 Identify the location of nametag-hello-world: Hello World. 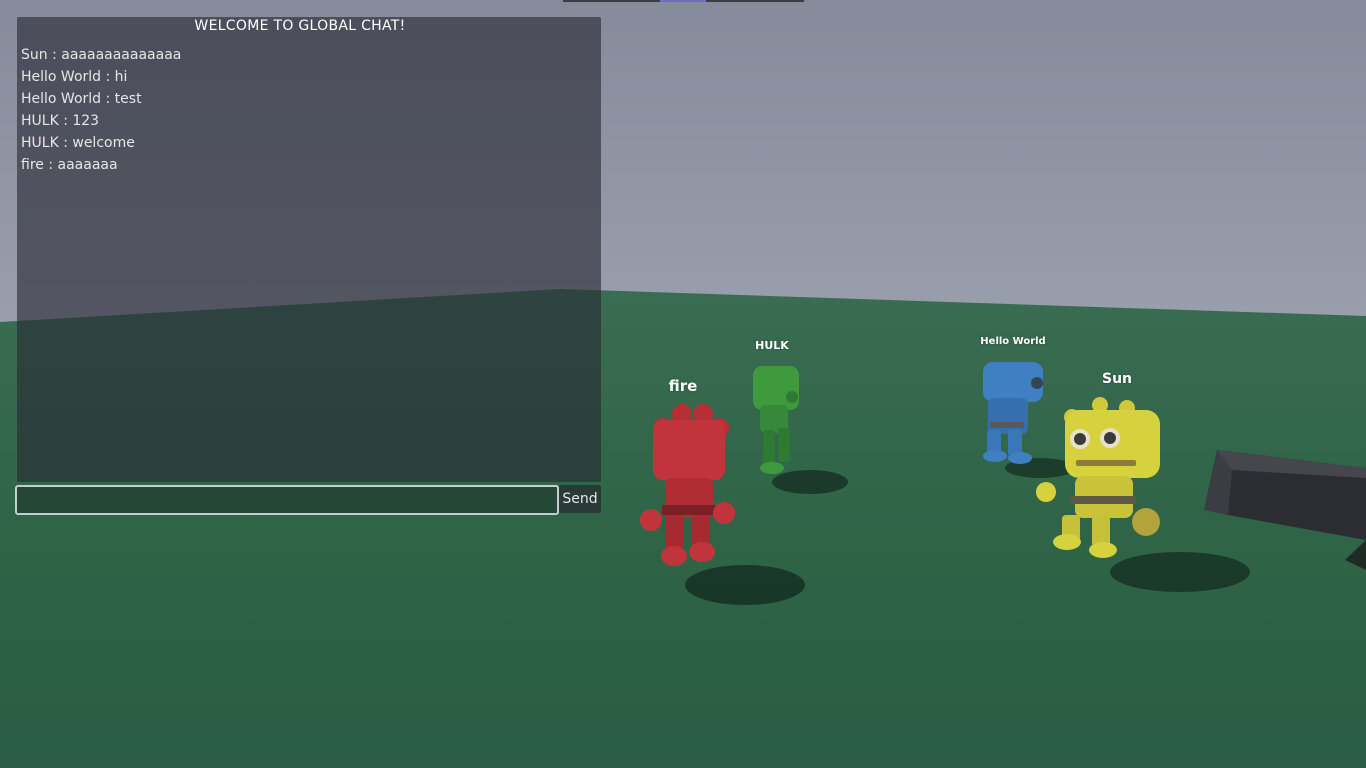
(1013, 341).